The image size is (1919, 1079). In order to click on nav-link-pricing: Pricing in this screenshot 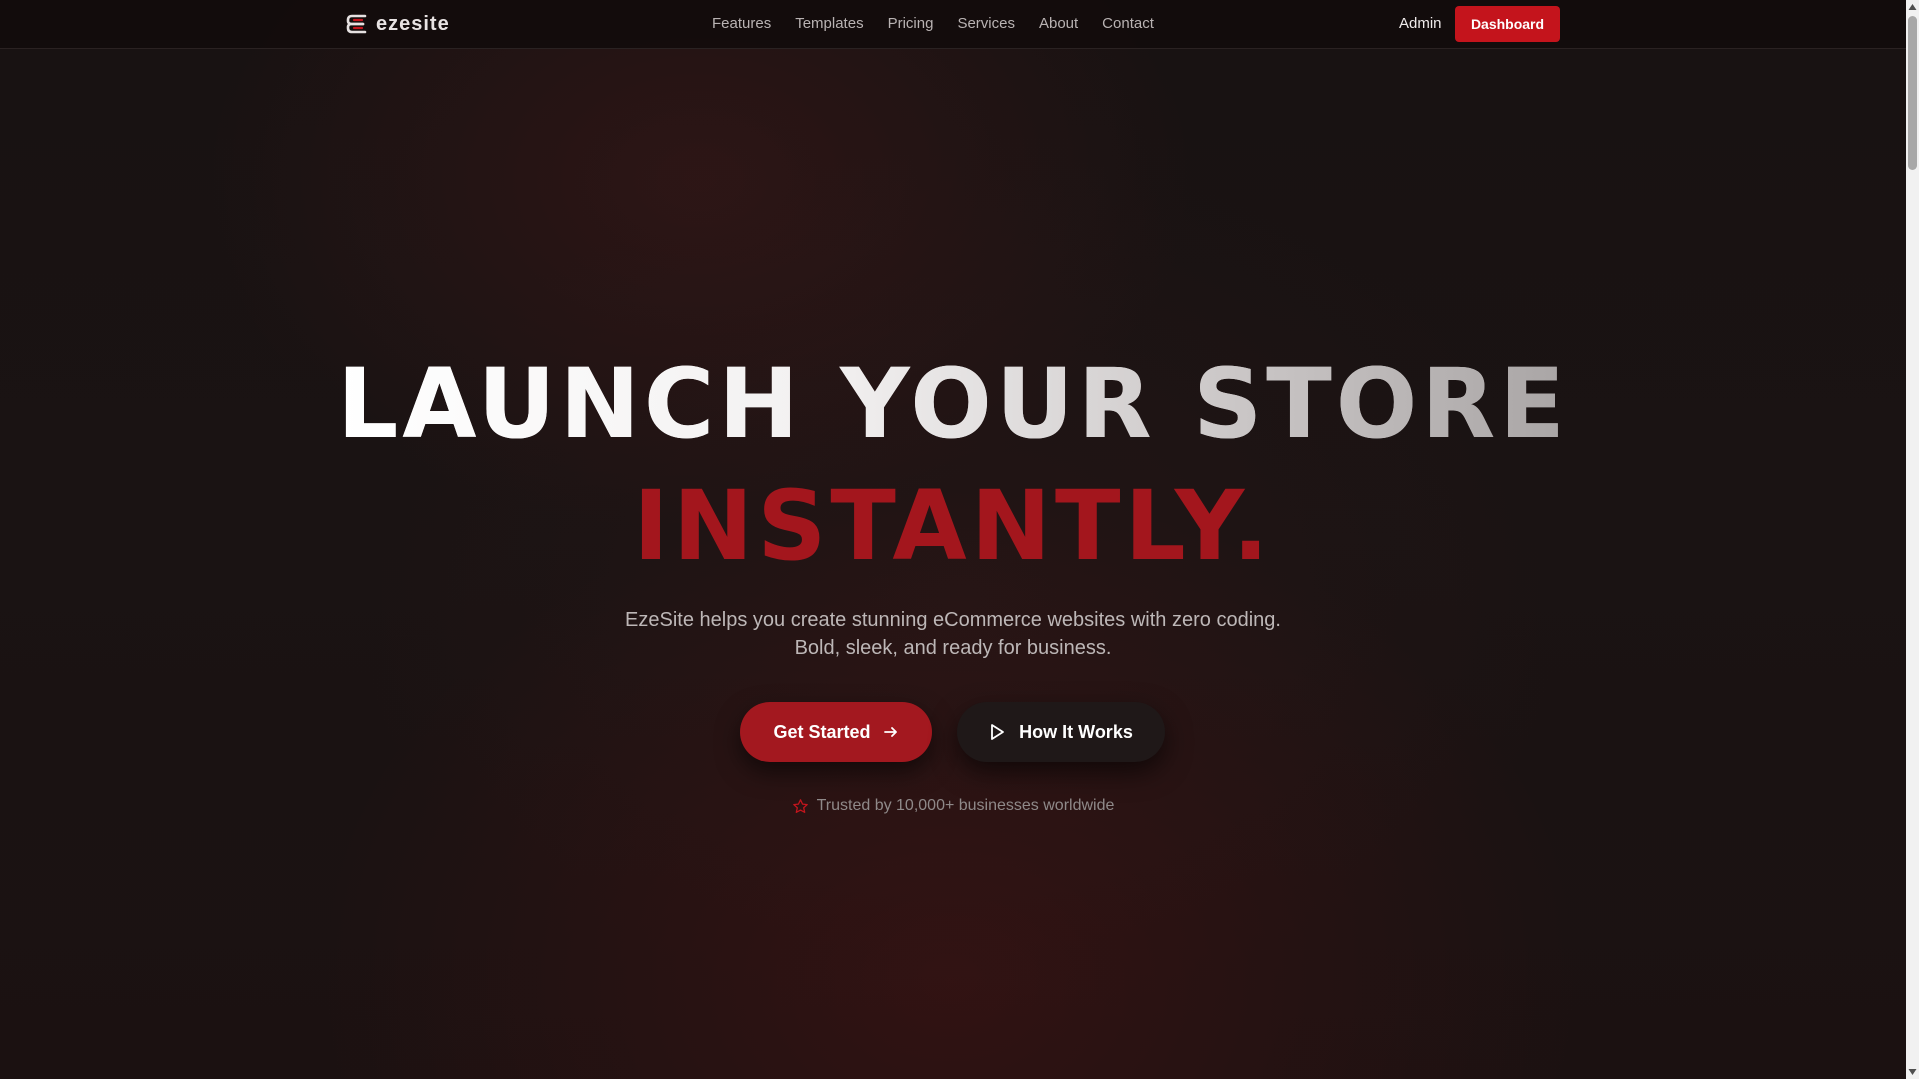, I will do `click(911, 24)`.